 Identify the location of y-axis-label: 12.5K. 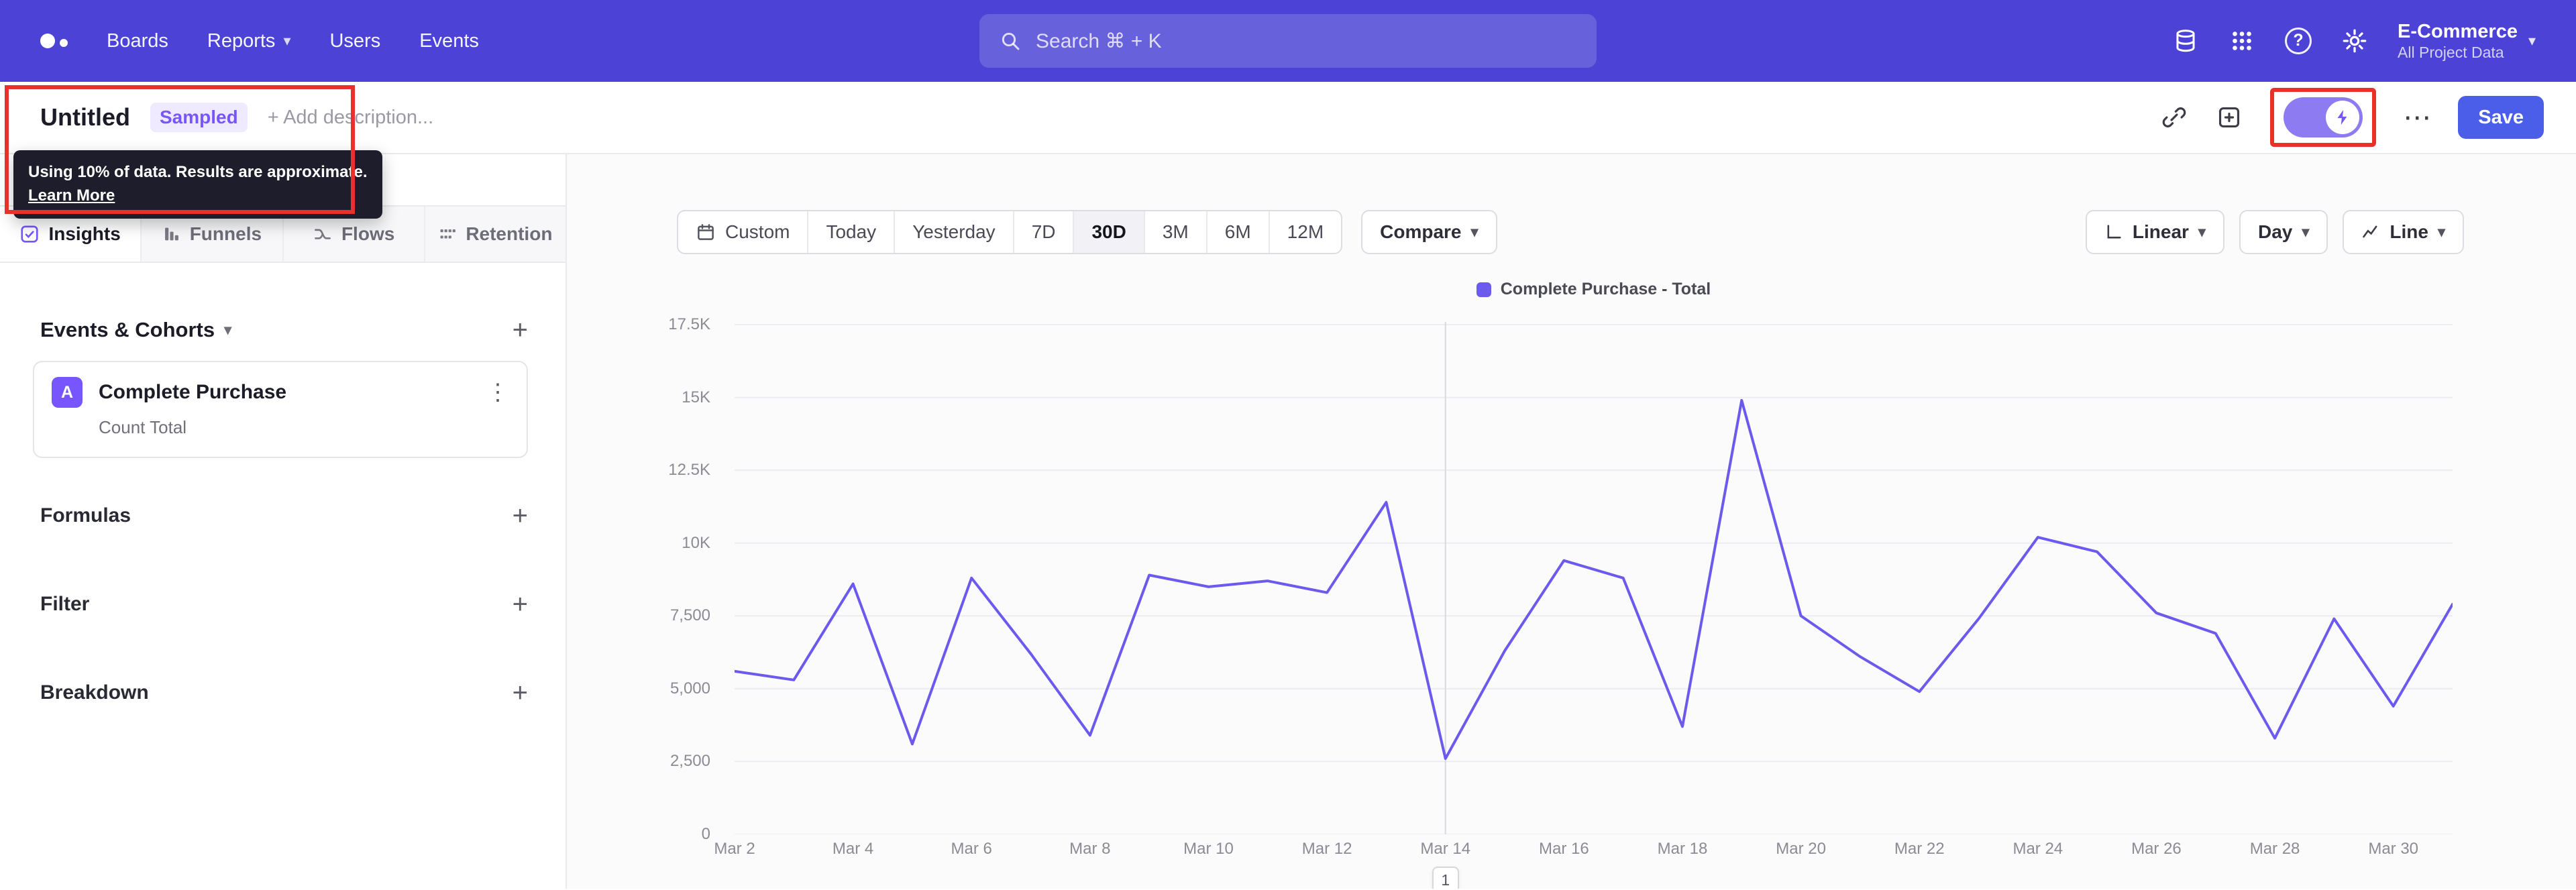
(689, 470).